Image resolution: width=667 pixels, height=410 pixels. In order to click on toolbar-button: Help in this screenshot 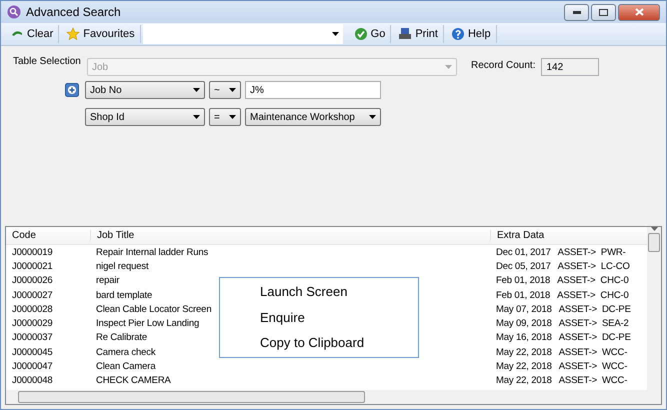, I will do `click(471, 34)`.